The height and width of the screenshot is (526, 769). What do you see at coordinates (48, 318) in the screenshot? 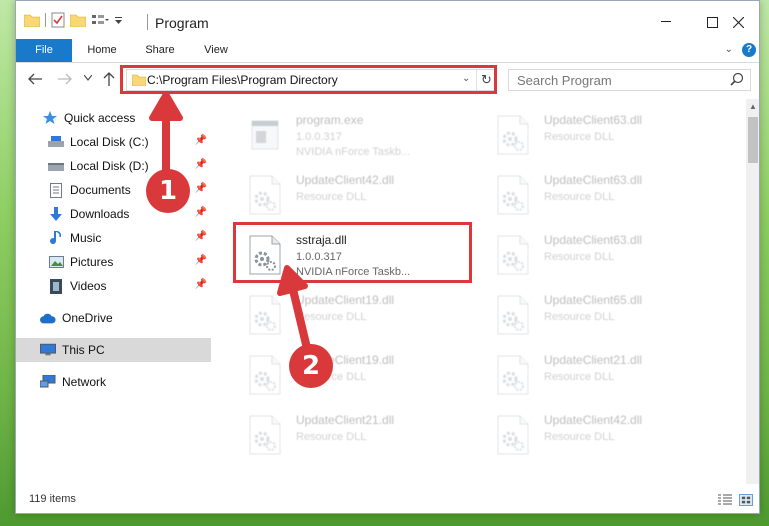
I see `cloud-icon` at bounding box center [48, 318].